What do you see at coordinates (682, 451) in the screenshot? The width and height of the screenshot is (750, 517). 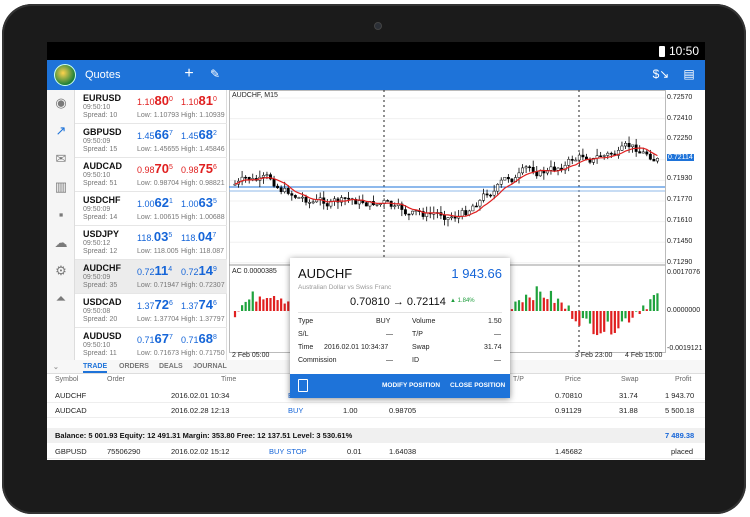 I see `order-status: placed` at bounding box center [682, 451].